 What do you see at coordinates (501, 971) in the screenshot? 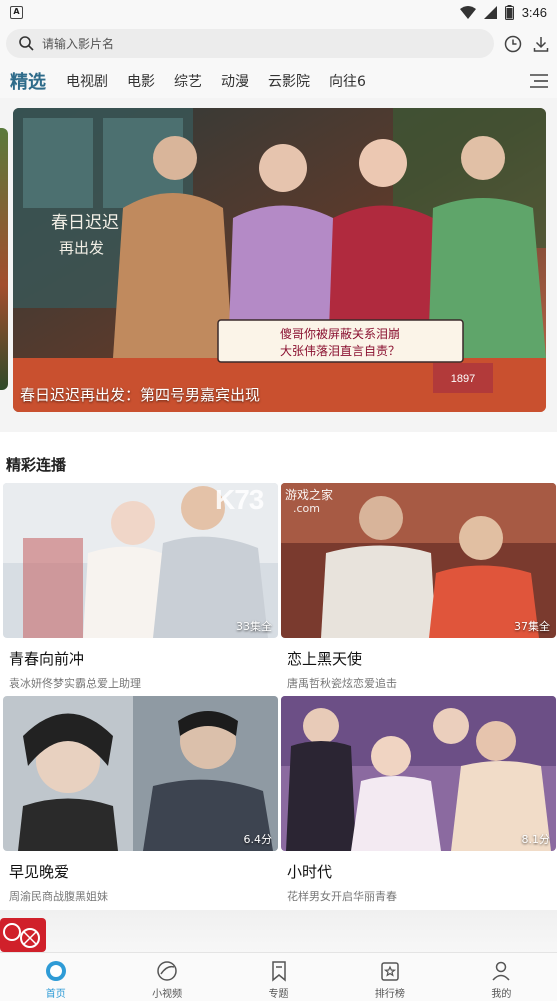
I see `profile-icon` at bounding box center [501, 971].